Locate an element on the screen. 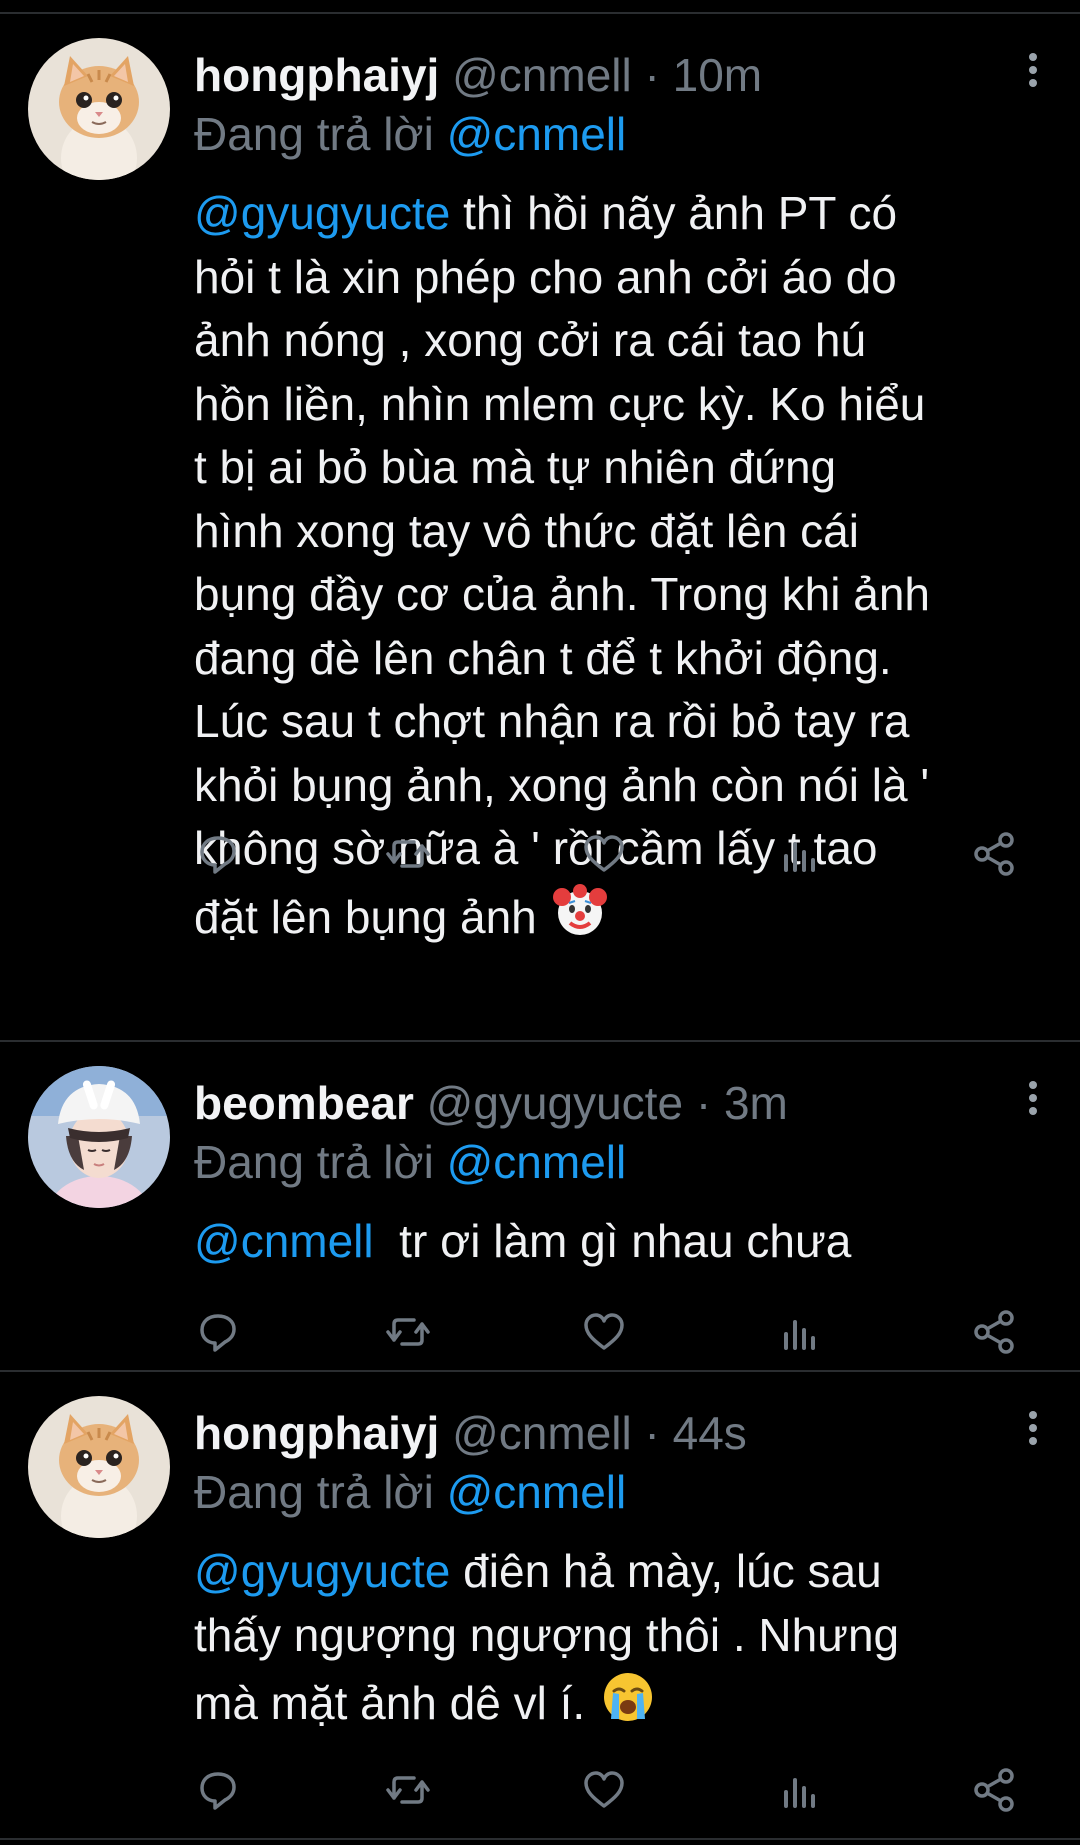 This screenshot has width=1080, height=1845. text-line: đặt lên bụng ảnh is located at coordinates (624, 915).